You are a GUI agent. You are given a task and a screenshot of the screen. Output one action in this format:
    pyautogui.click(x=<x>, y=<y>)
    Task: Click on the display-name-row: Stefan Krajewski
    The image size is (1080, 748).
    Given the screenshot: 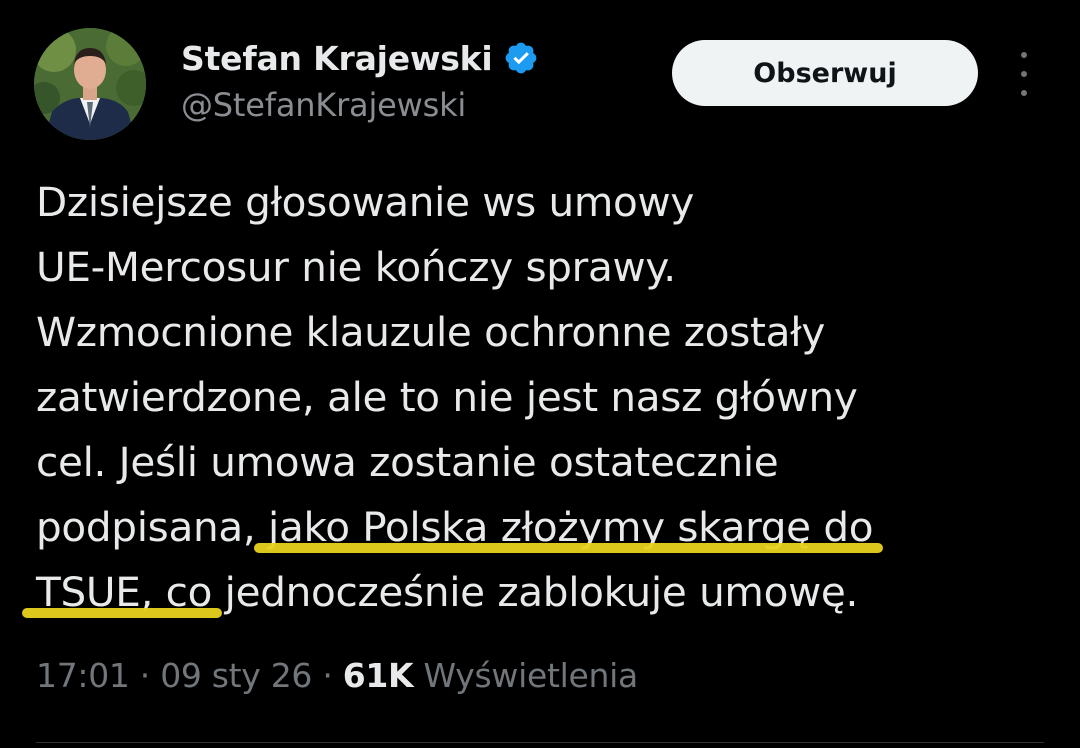 What is the action you would take?
    pyautogui.click(x=360, y=58)
    